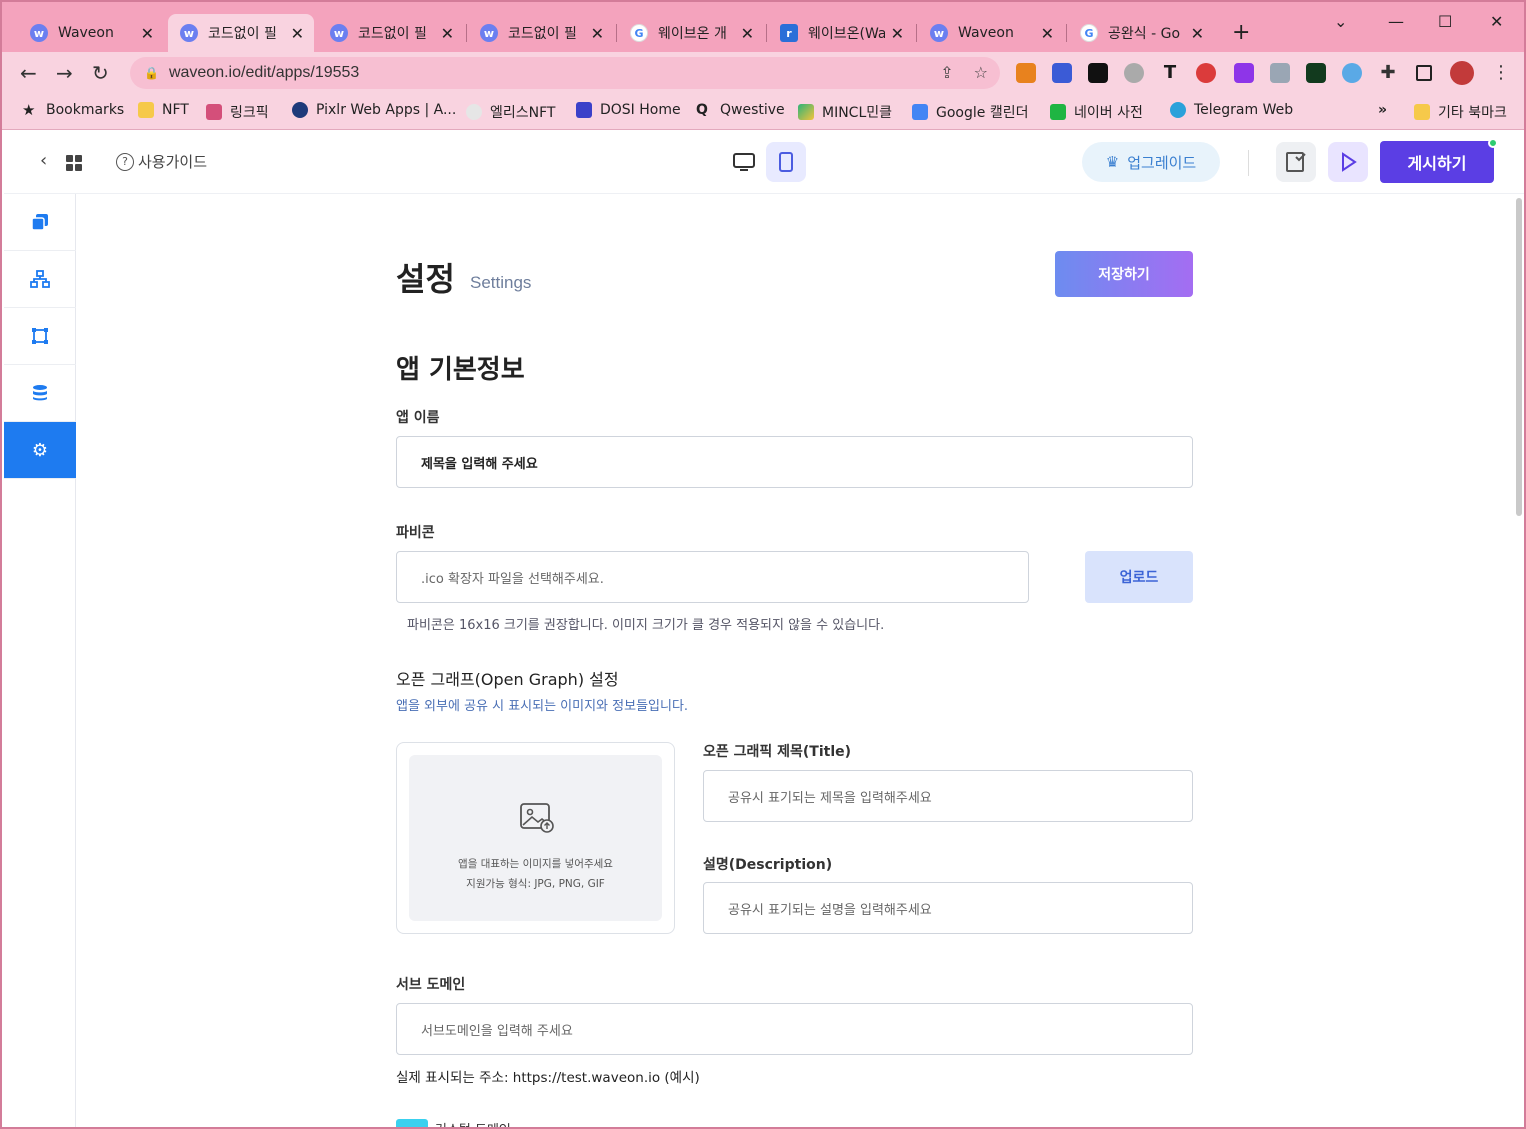  What do you see at coordinates (1141, 33) in the screenshot?
I see `browser-tab: G 공완식 - Go ✕` at bounding box center [1141, 33].